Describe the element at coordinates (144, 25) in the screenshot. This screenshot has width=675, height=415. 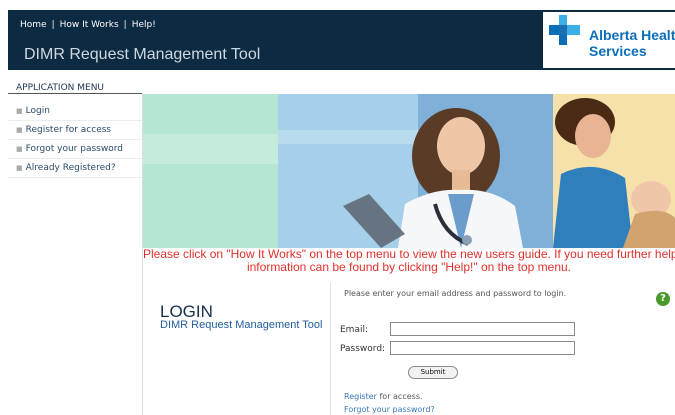
I see `nav-help-link: Help!` at that location.